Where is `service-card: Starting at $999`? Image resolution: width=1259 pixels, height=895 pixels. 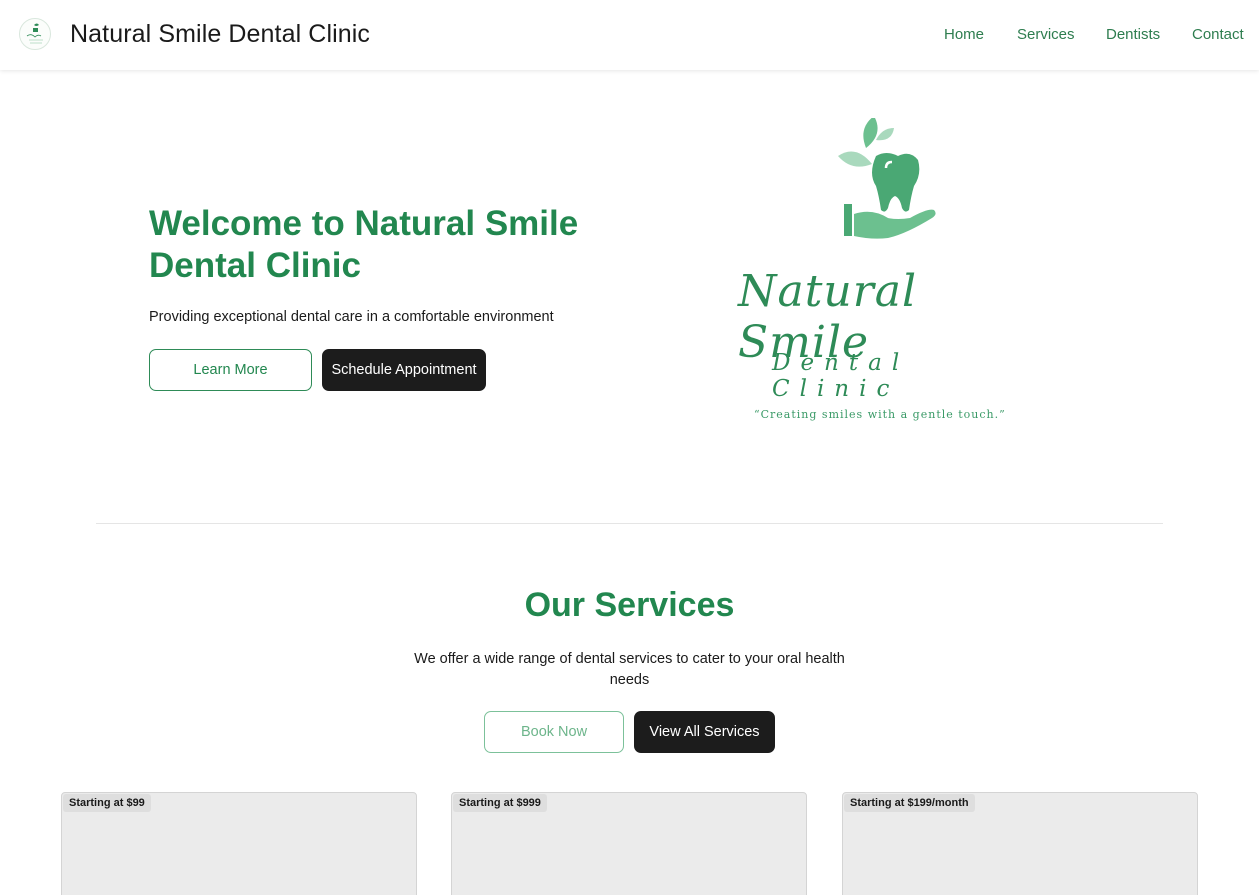
service-card: Starting at $999 is located at coordinates (629, 843).